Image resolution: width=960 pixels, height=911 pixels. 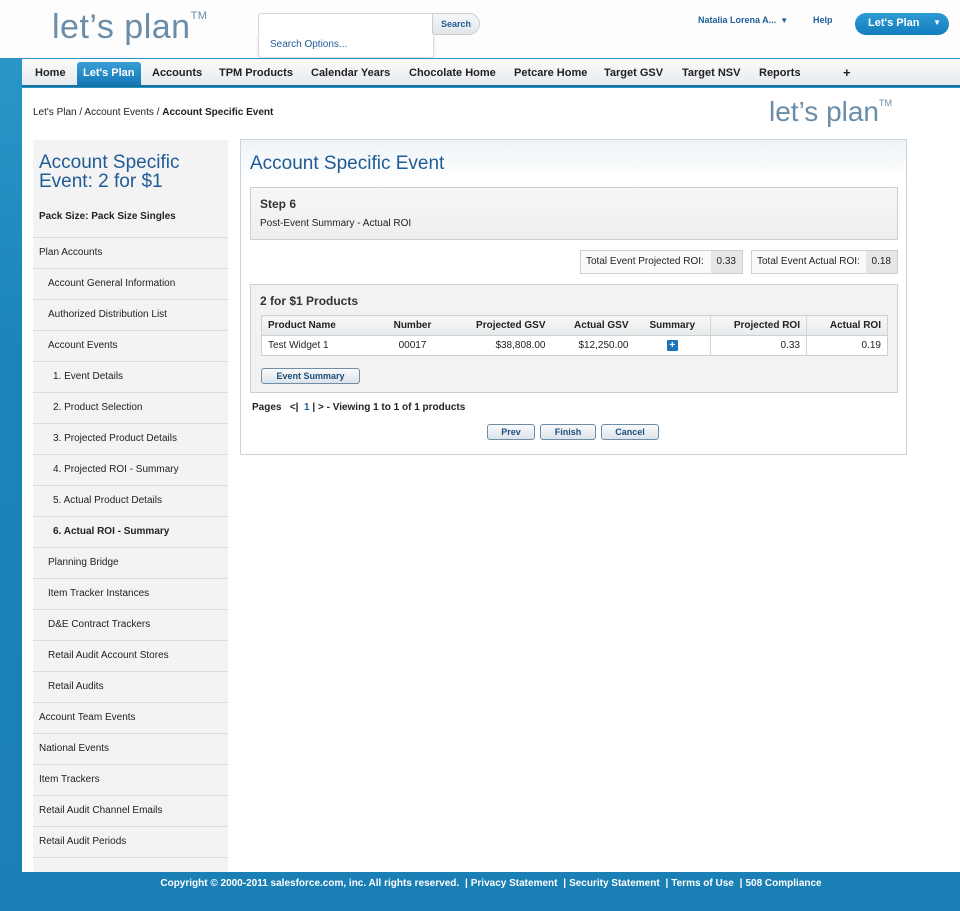 I want to click on cancel-button: Cancel, so click(x=630, y=432).